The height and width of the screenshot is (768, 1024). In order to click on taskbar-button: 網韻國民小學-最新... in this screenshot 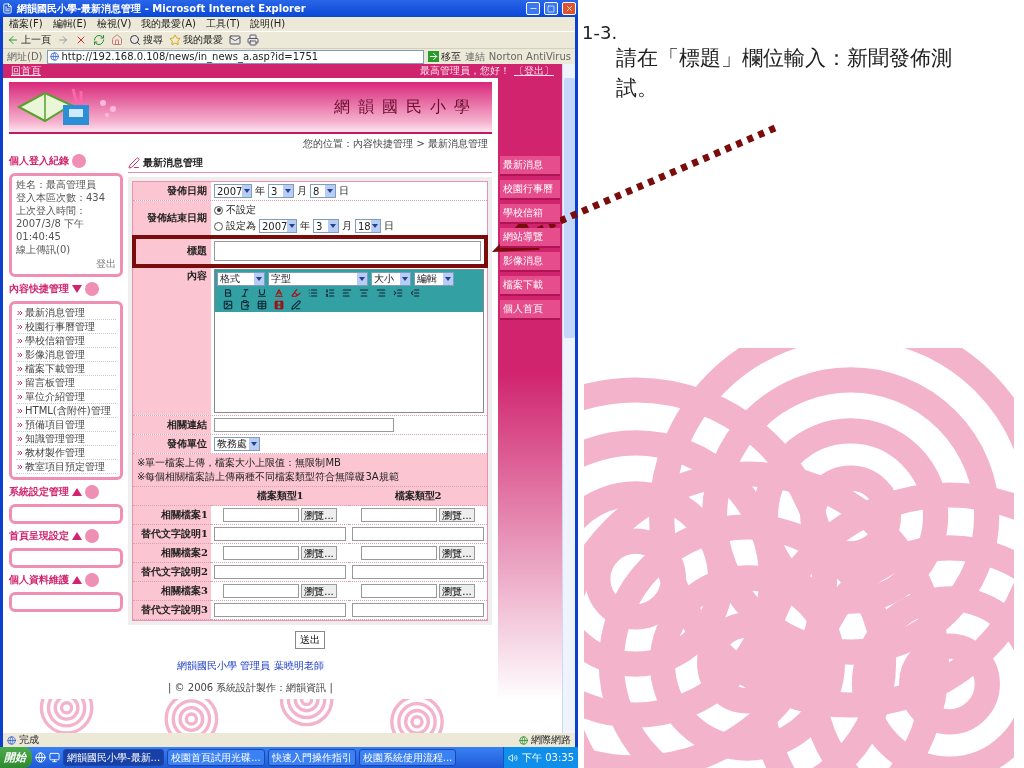, I will do `click(114, 757)`.